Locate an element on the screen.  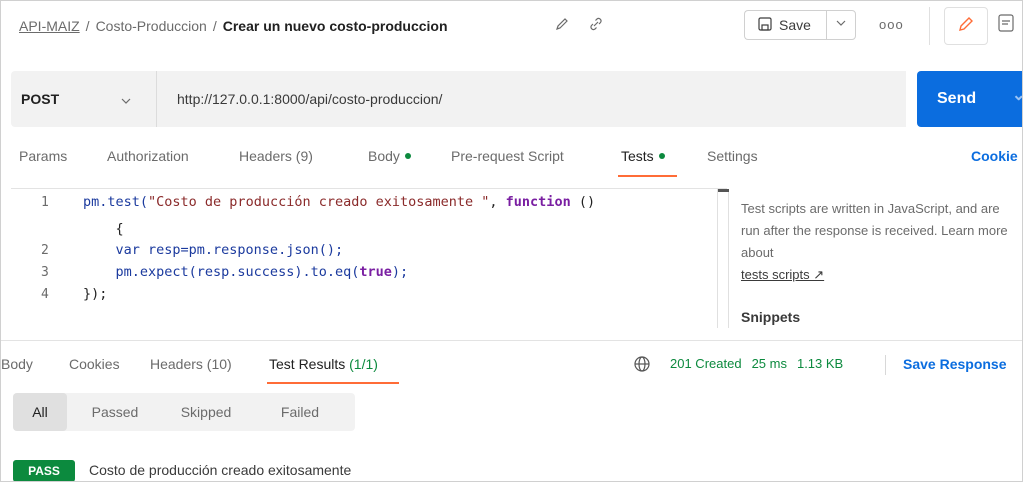
filter-all: All is located at coordinates (40, 412).